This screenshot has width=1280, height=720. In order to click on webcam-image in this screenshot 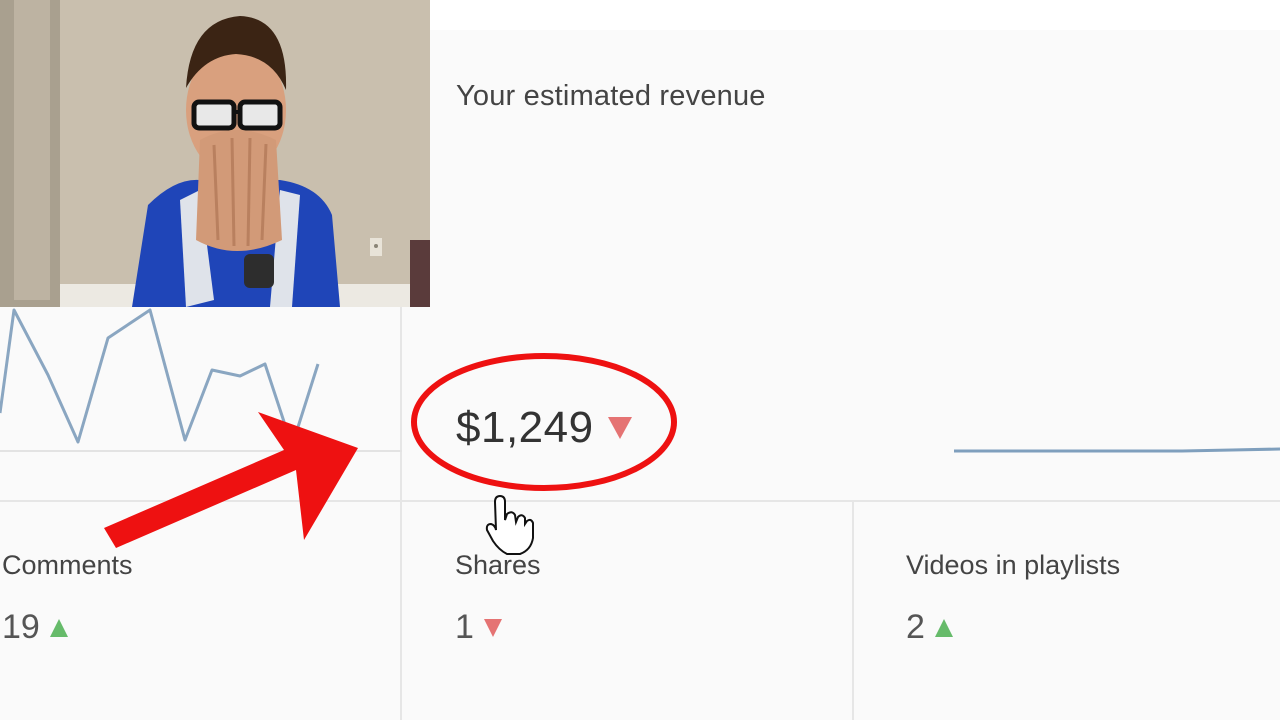, I will do `click(215, 153)`.